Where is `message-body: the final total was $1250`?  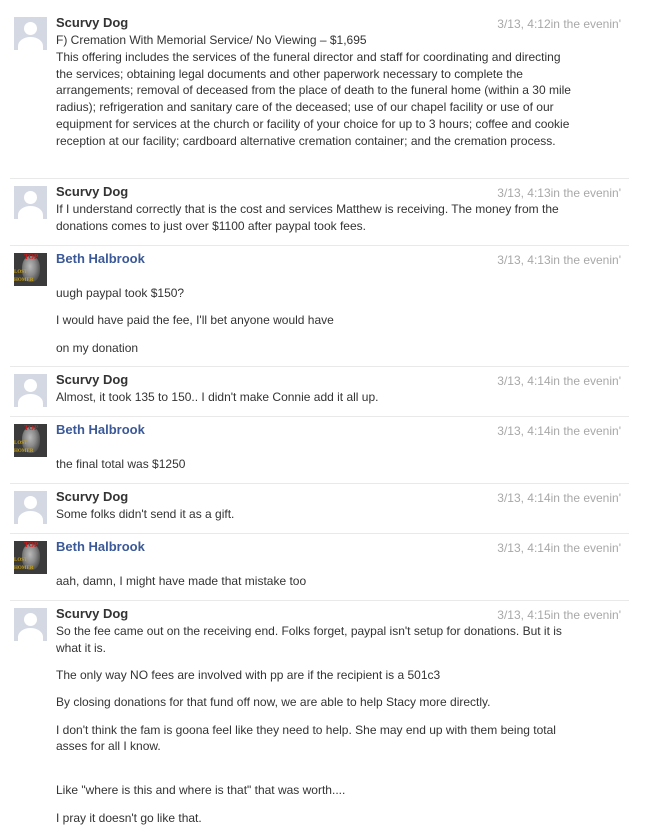 message-body: the final total was $1250 is located at coordinates (316, 464).